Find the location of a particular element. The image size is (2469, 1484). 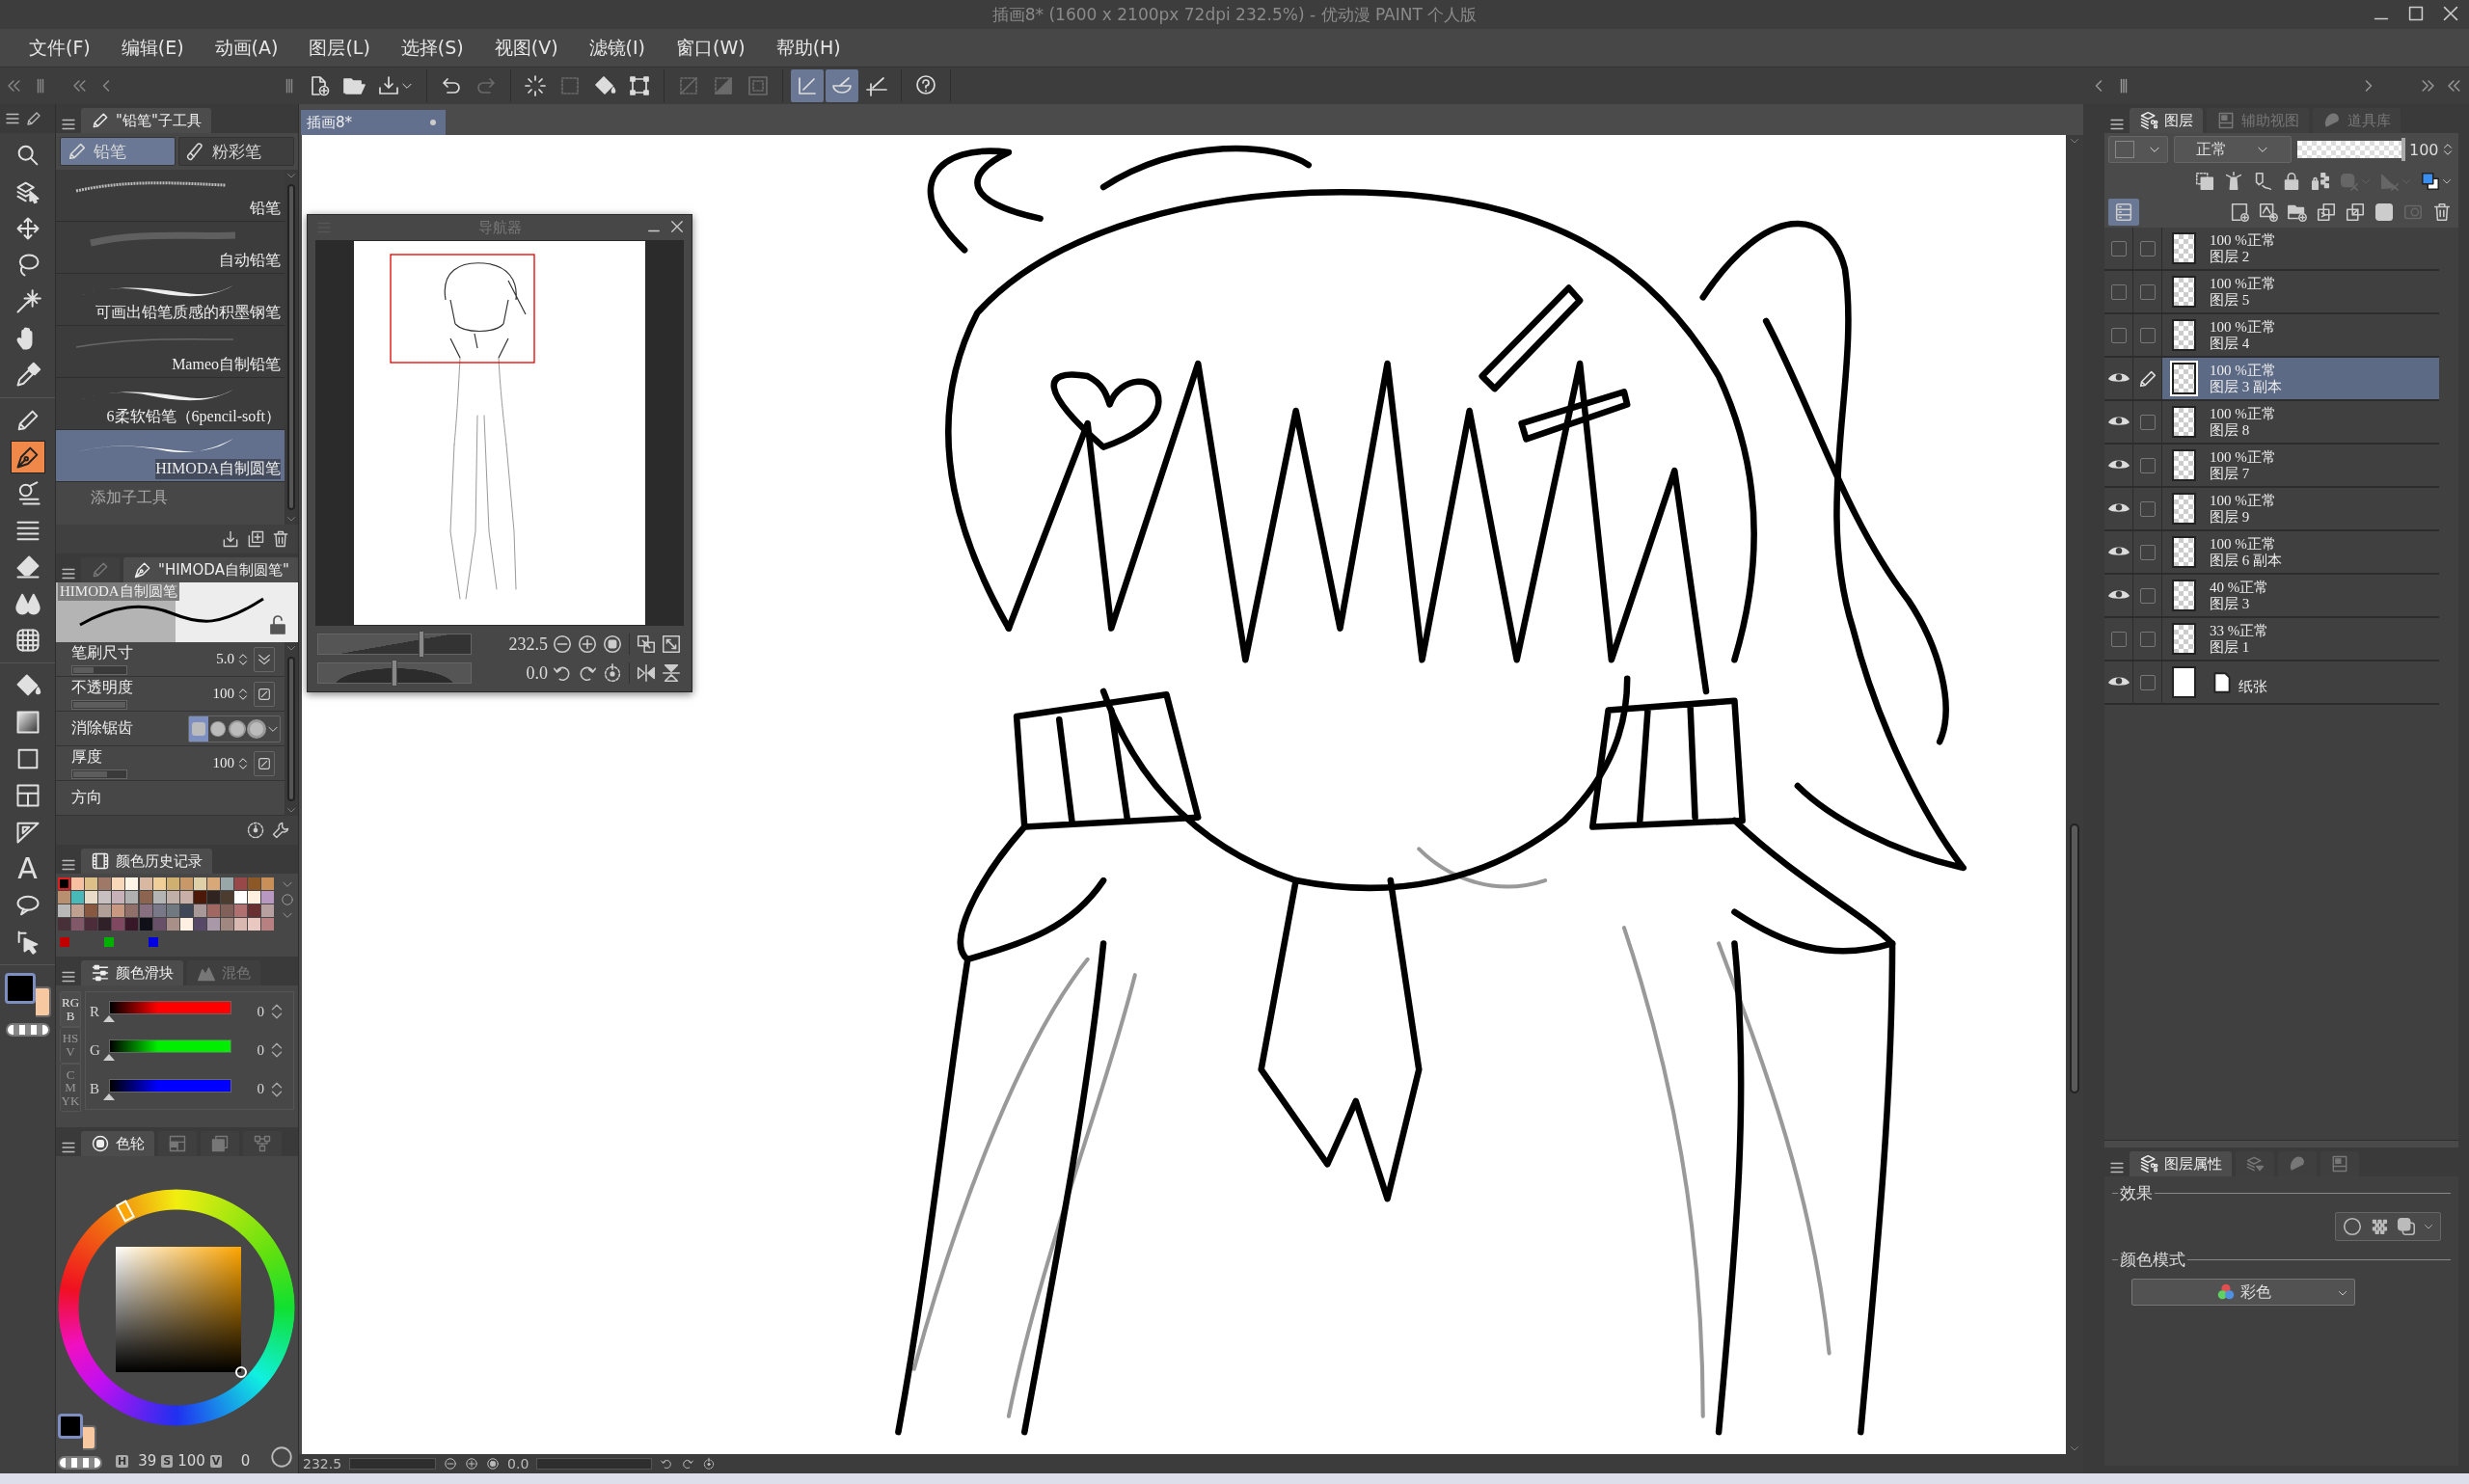

layer-row: 纸张 is located at coordinates (2272, 683).